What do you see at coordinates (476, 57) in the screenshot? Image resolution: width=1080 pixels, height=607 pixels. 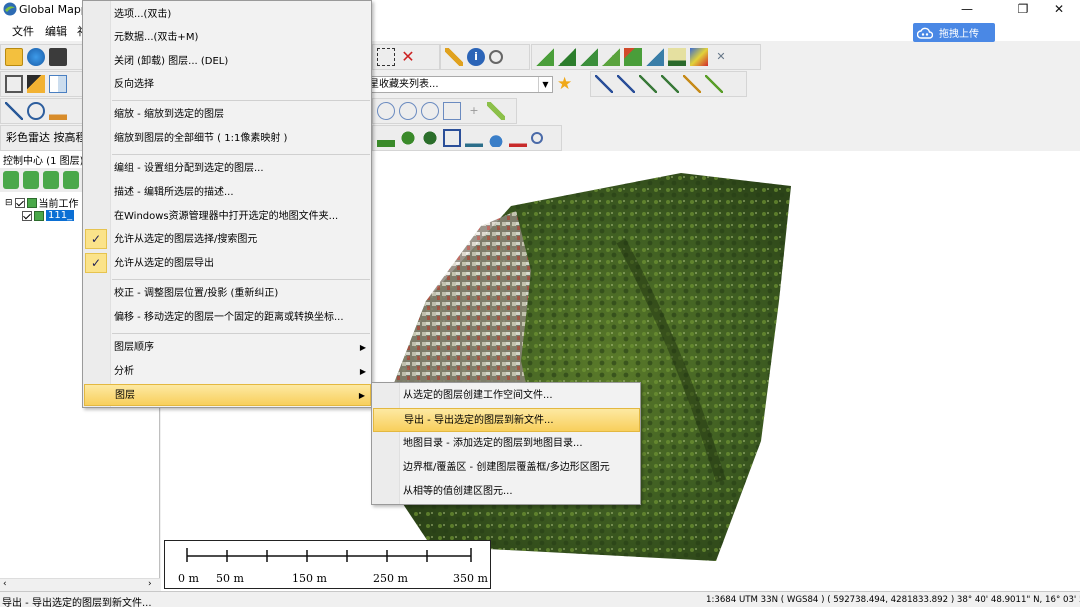 I see `info-icon: i` at bounding box center [476, 57].